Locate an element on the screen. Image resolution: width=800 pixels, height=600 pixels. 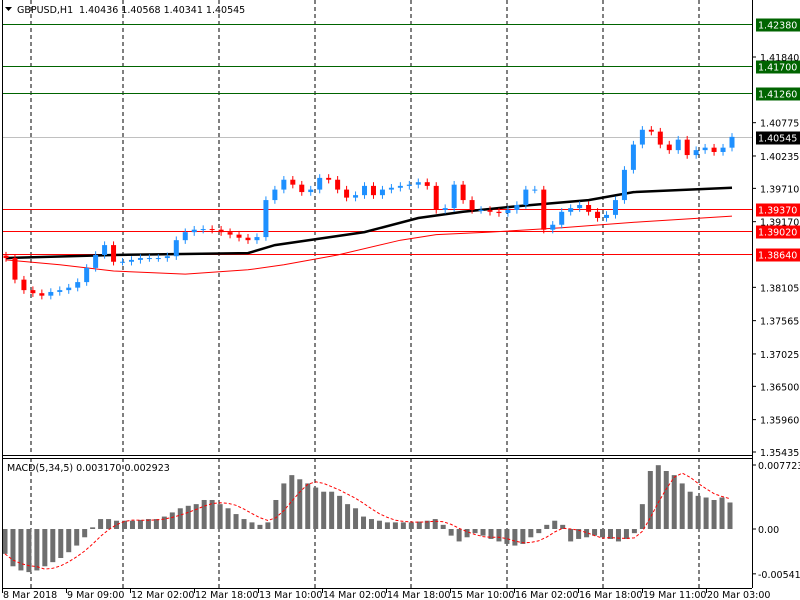
macd-tick-label: -0.00541 is located at coordinates (779, 575).